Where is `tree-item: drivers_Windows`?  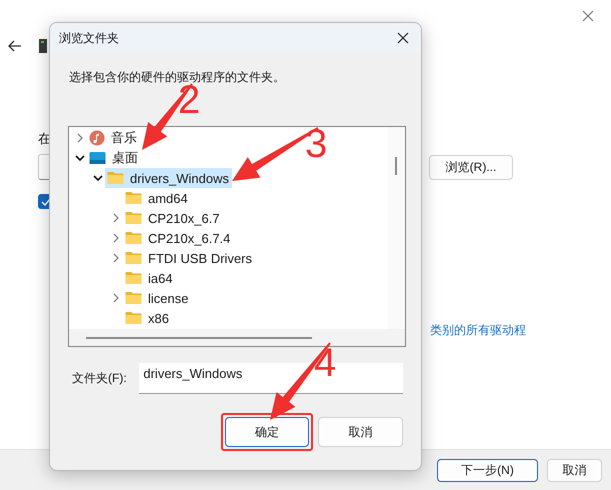
tree-item: drivers_Windows is located at coordinates (168, 178).